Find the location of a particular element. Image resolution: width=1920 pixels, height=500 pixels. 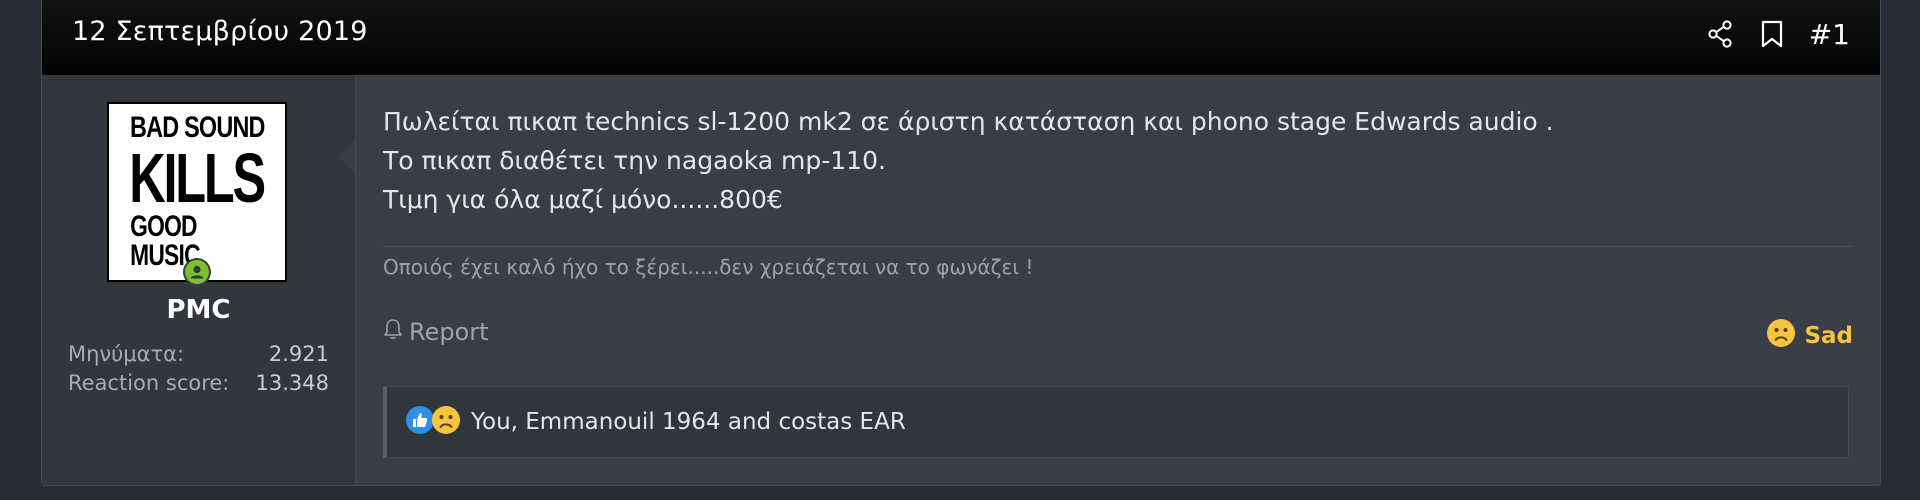

stat-label: Μηνύματα: is located at coordinates (126, 354).